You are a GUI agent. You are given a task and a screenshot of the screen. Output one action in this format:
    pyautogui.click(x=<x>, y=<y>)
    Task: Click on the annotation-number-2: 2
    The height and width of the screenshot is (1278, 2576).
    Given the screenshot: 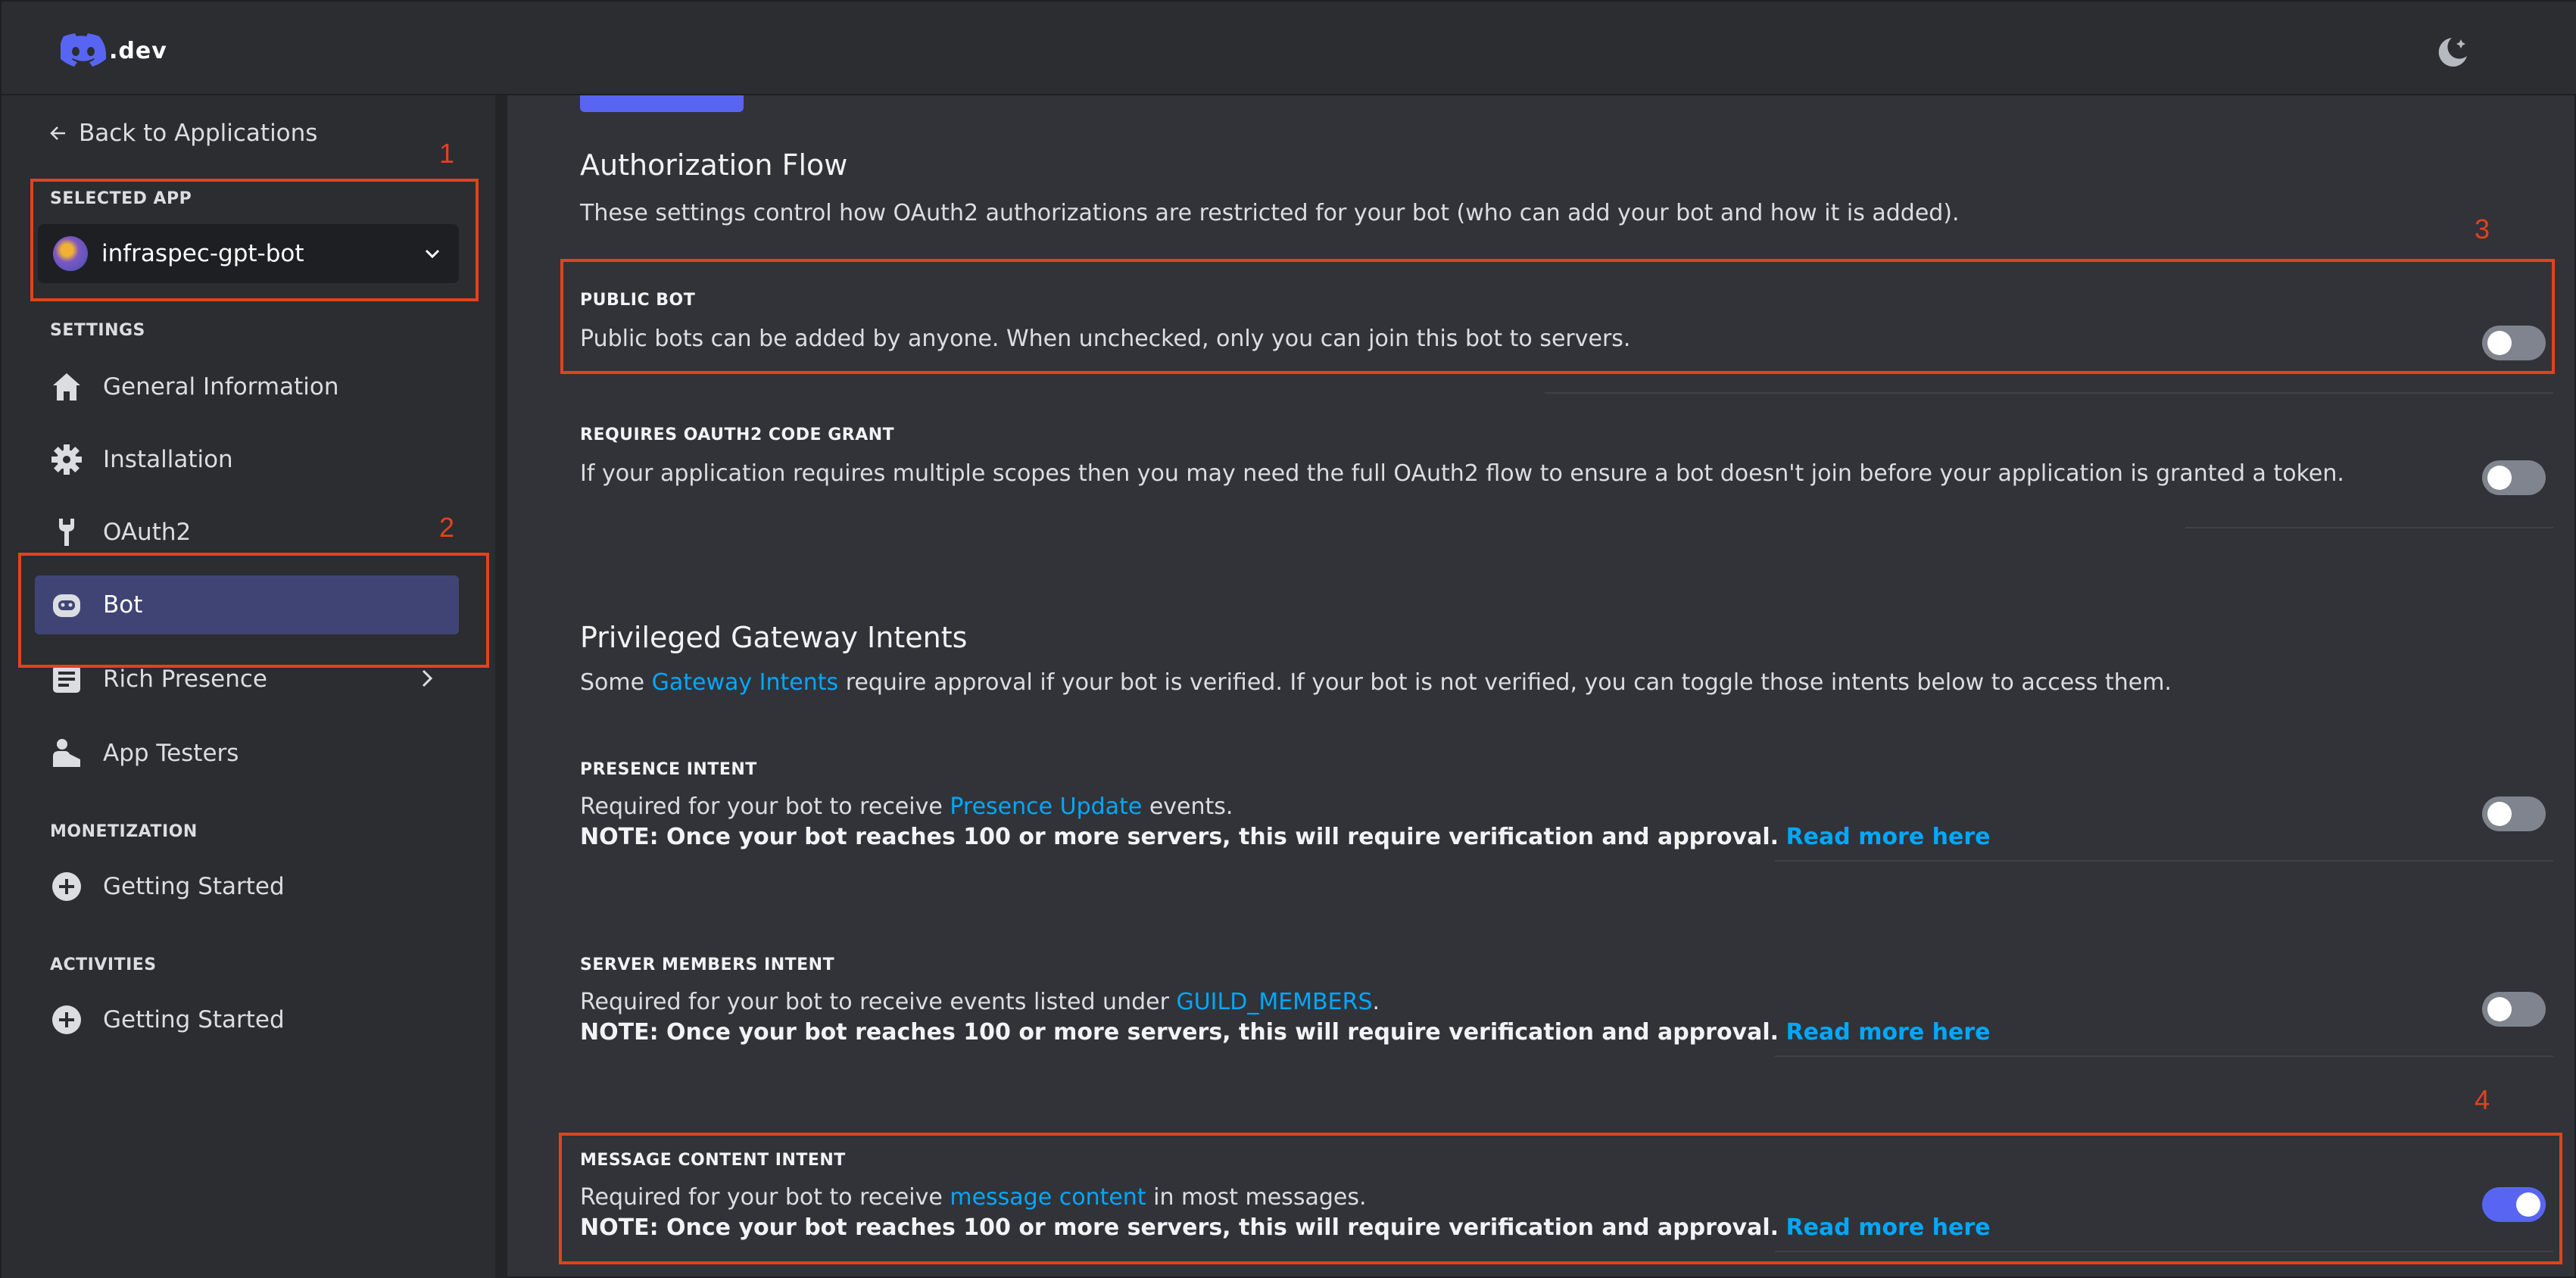 What is the action you would take?
    pyautogui.click(x=447, y=527)
    